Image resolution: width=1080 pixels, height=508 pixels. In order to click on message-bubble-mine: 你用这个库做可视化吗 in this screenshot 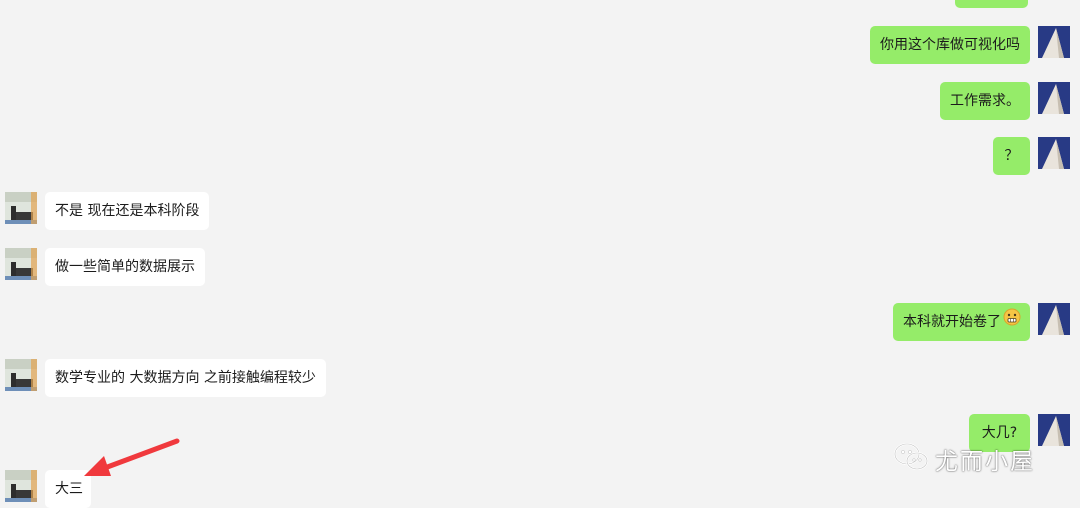, I will do `click(950, 45)`.